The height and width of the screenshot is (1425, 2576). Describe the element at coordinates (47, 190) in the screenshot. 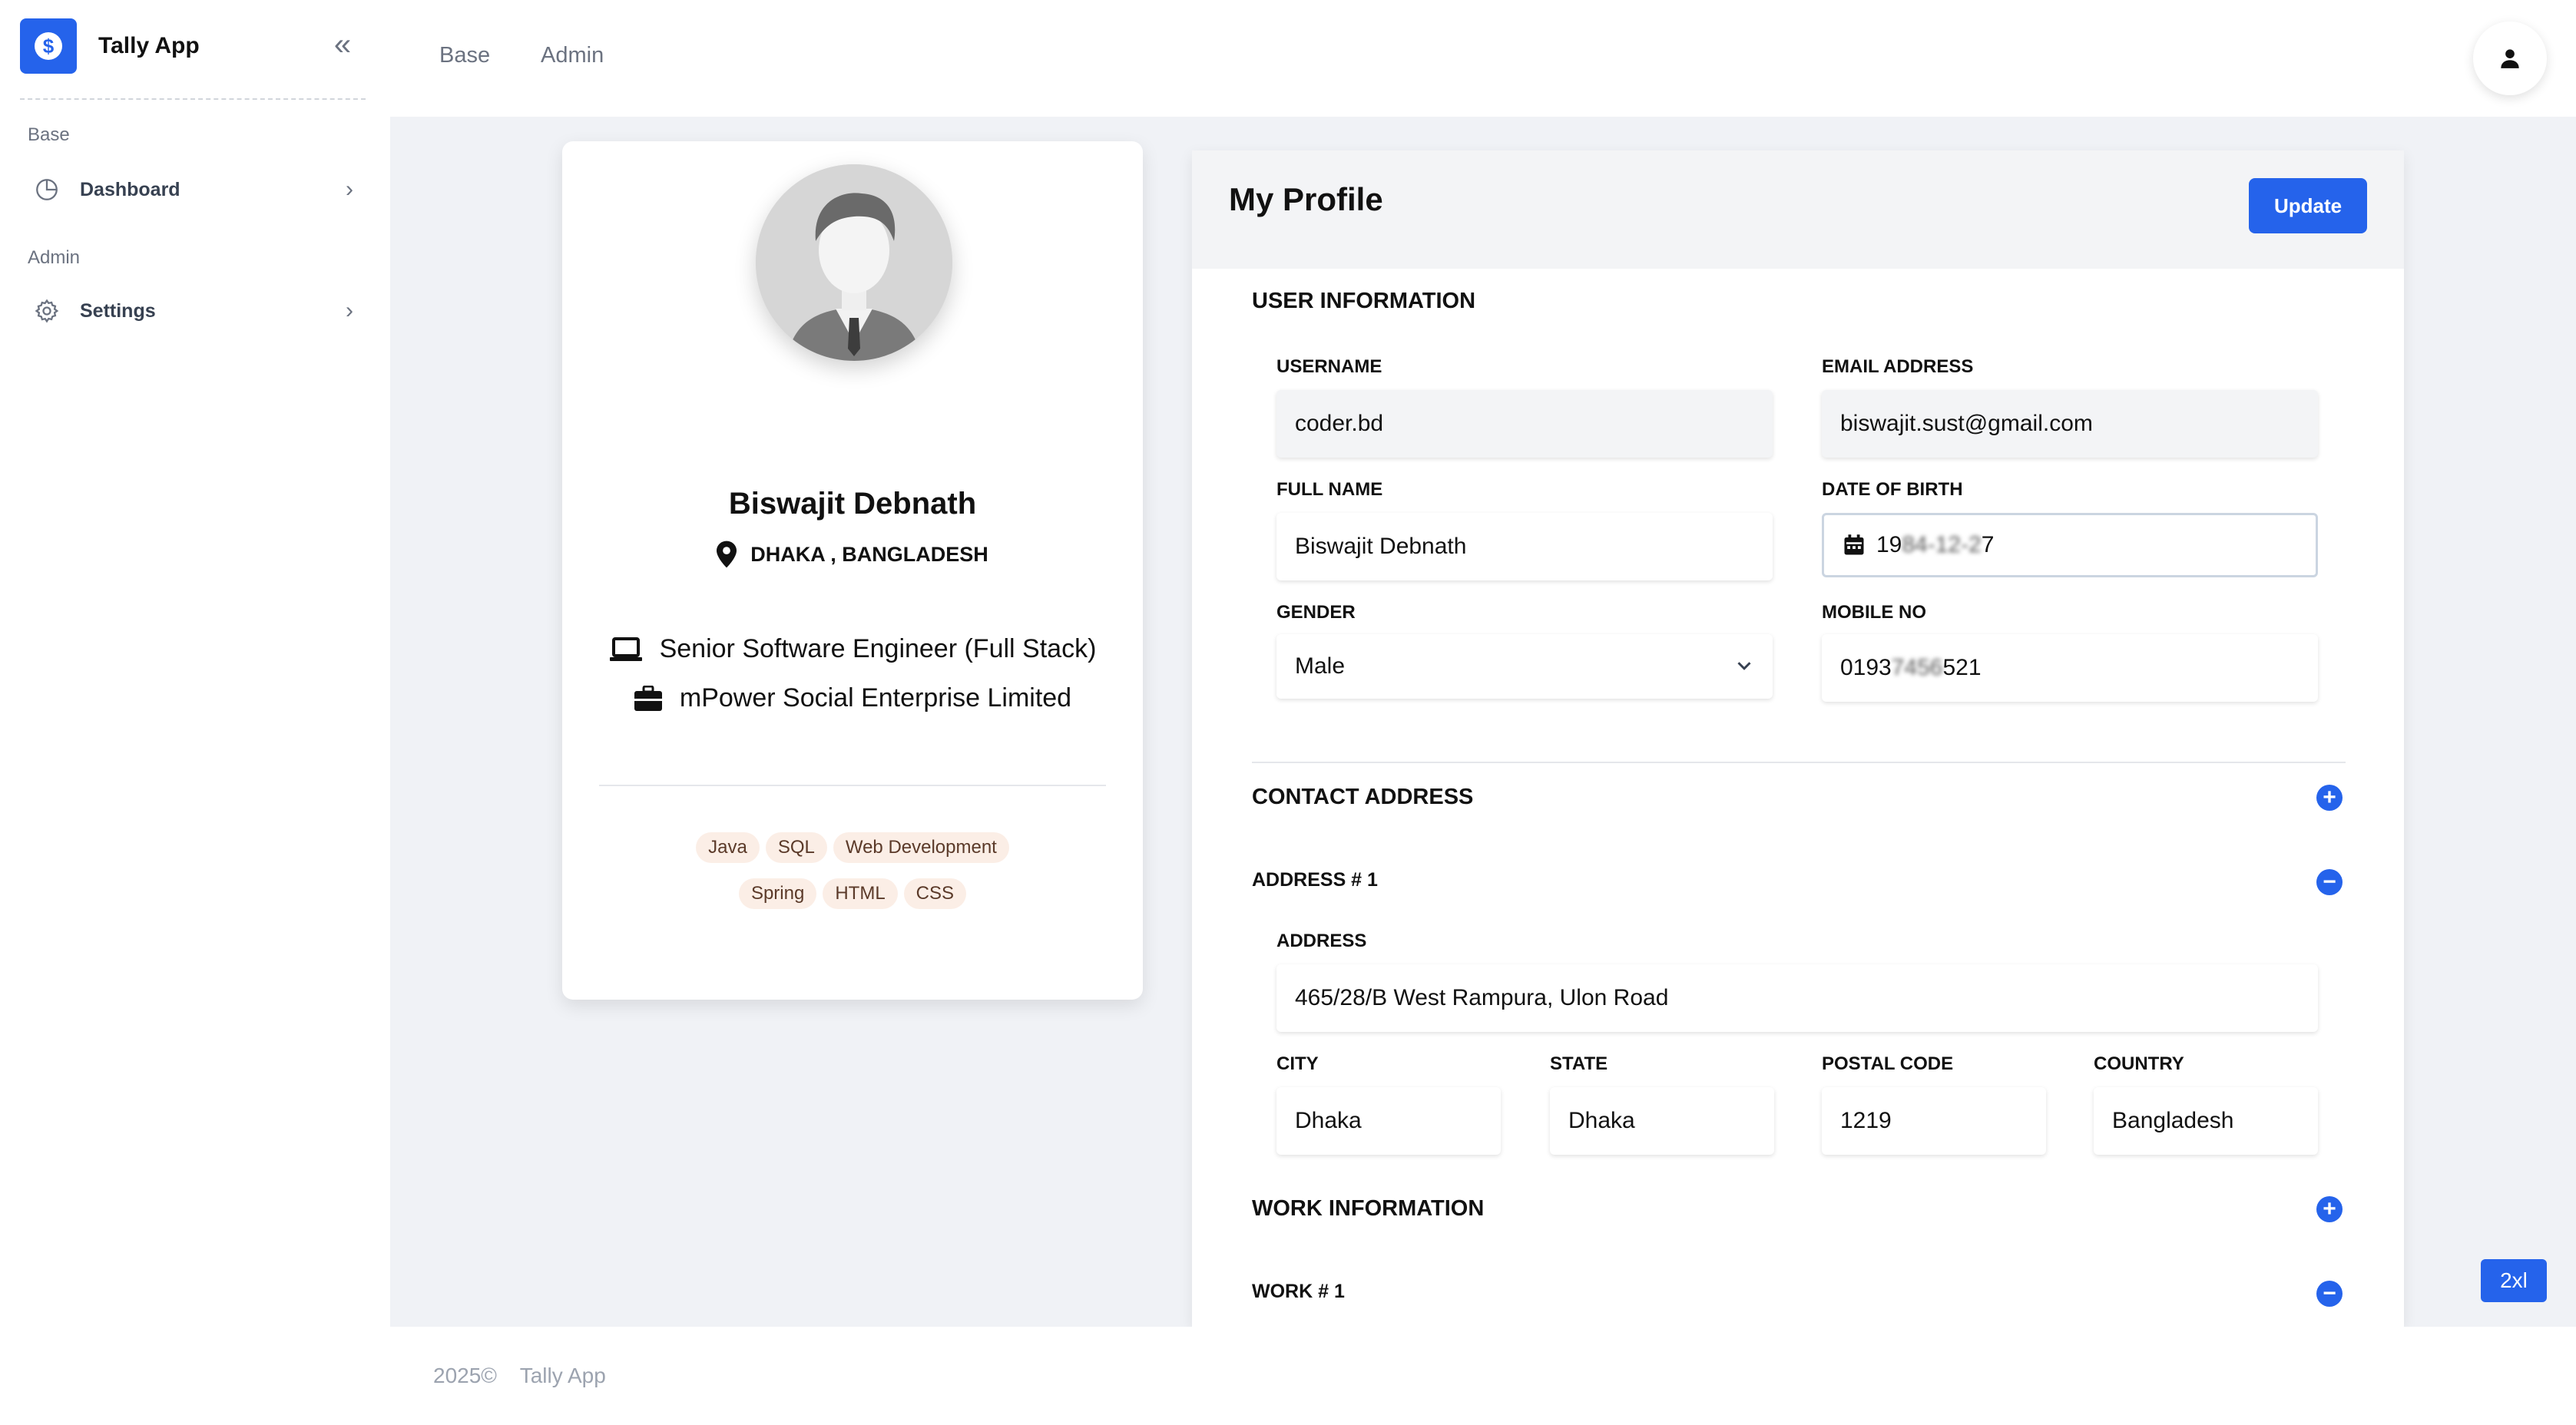

I see `pie-chart-icon` at that location.